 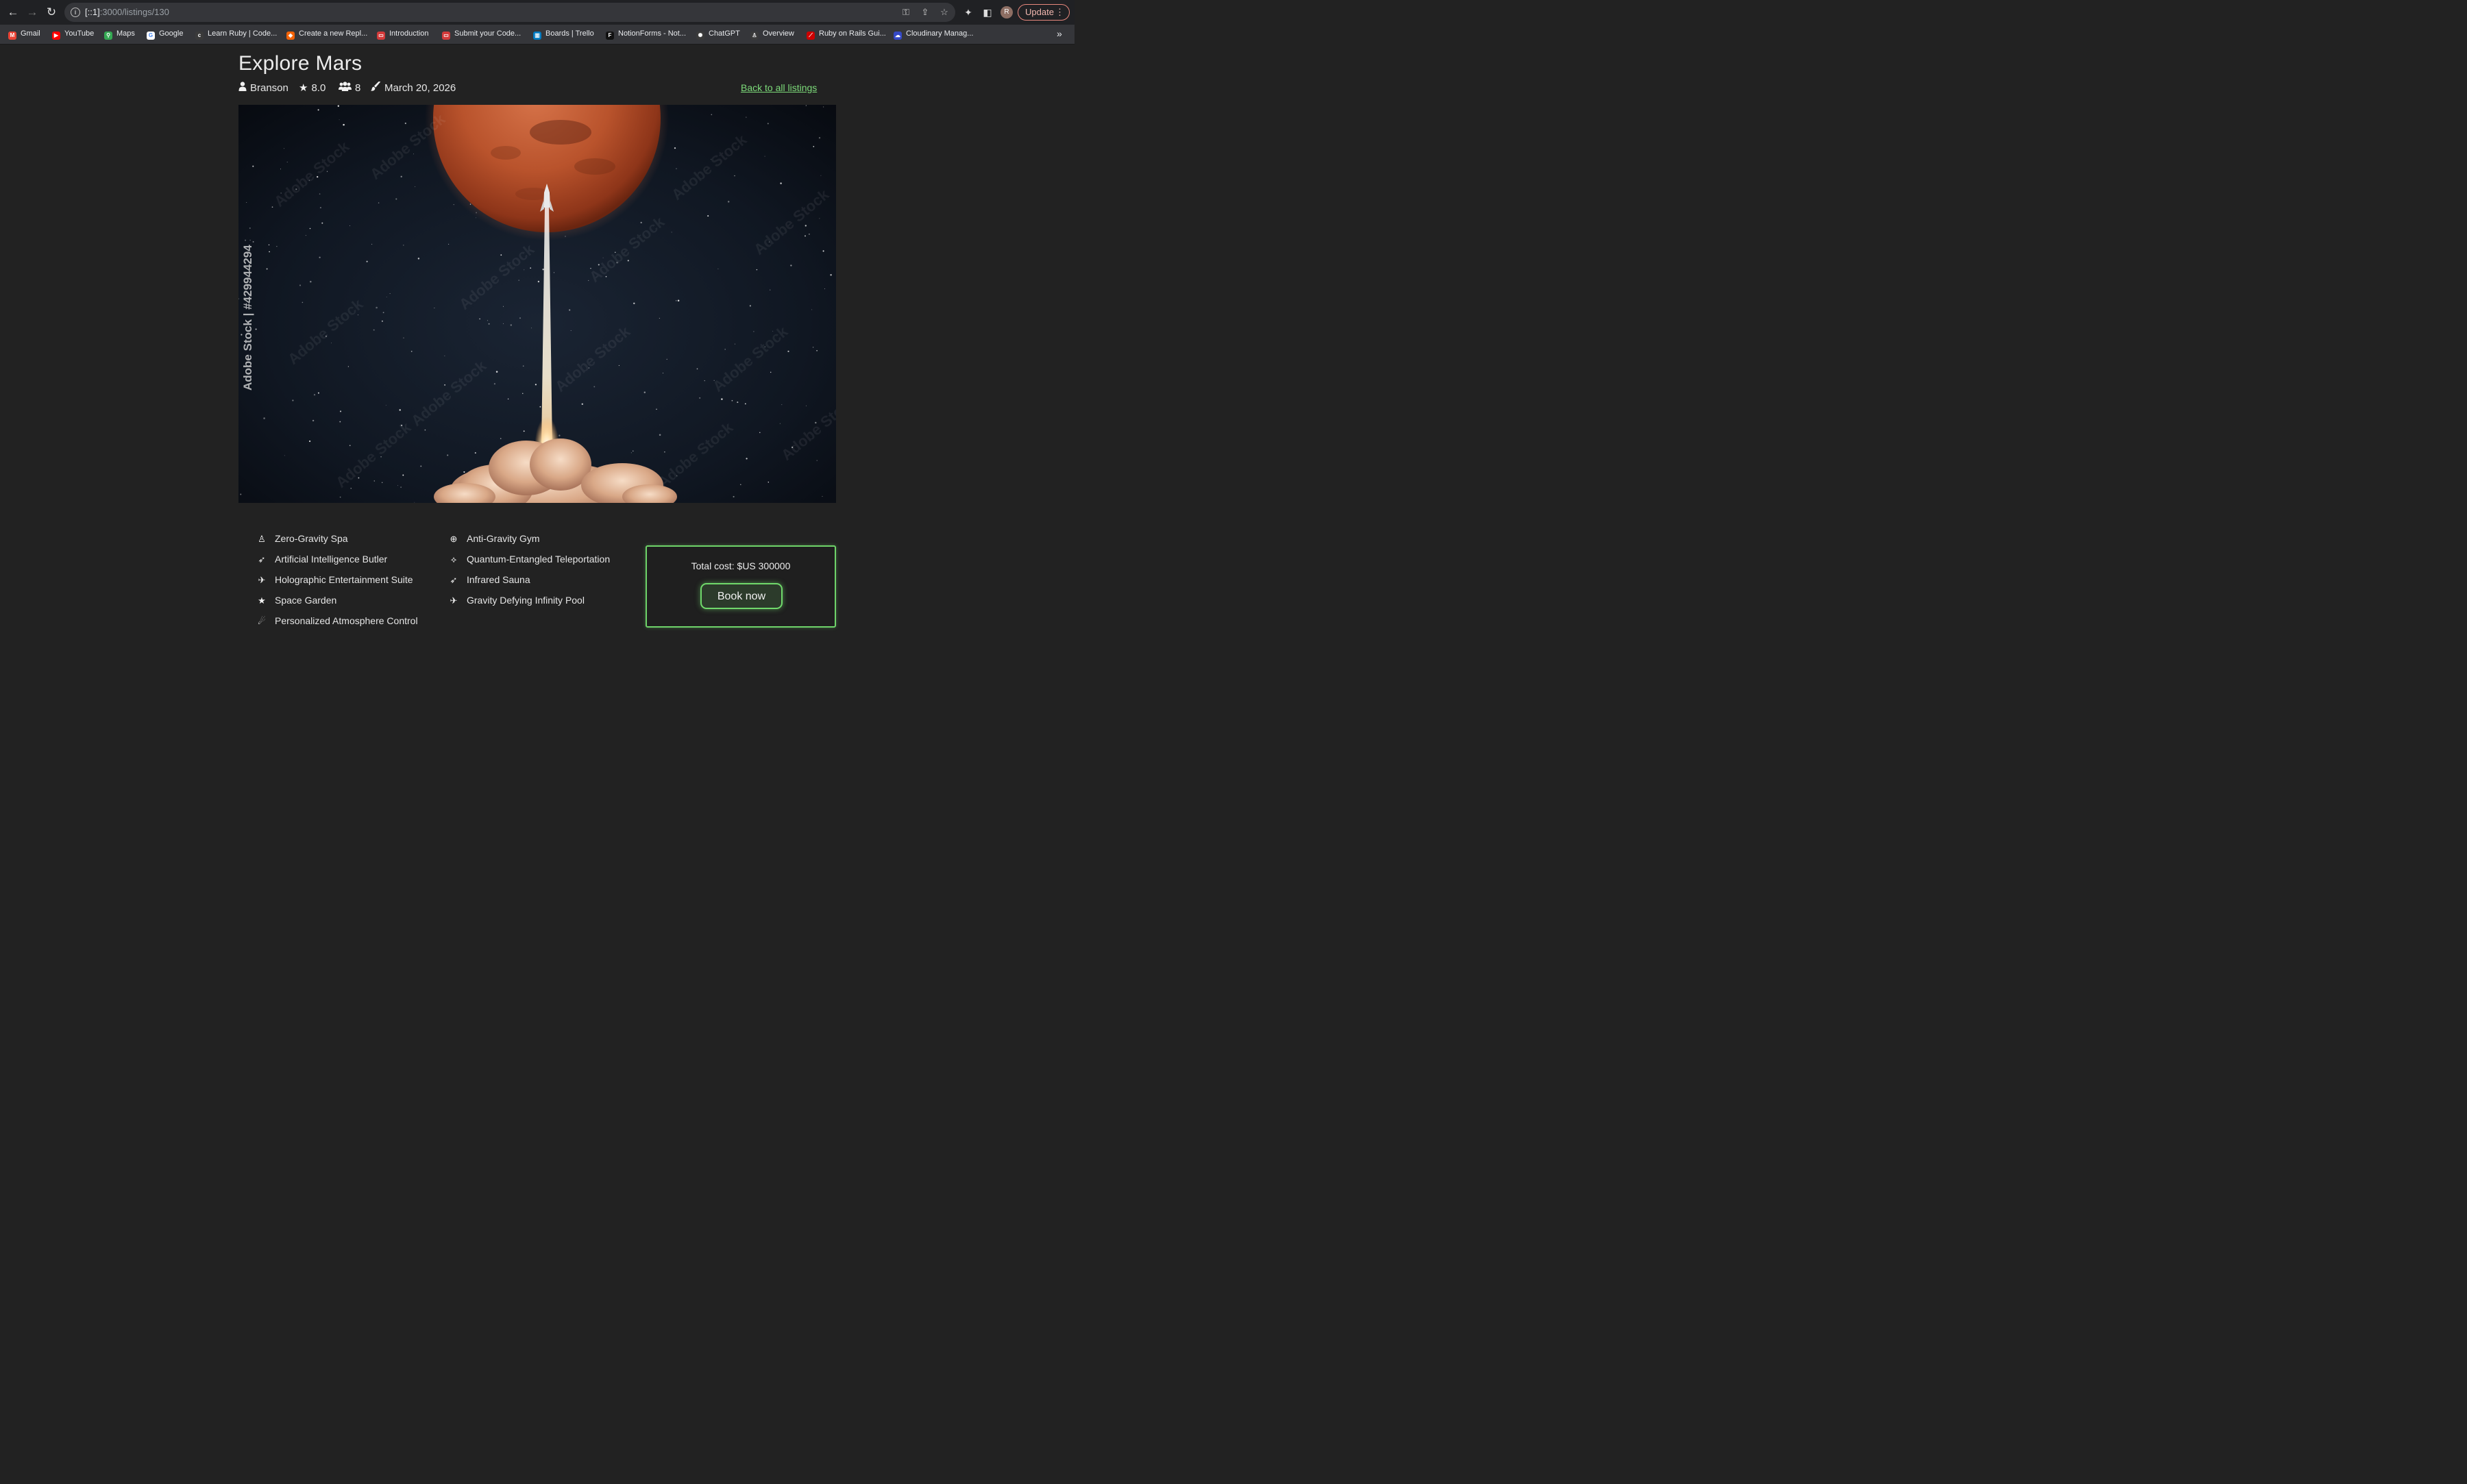 I want to click on update-button: Update ⋮, so click(x=1044, y=12).